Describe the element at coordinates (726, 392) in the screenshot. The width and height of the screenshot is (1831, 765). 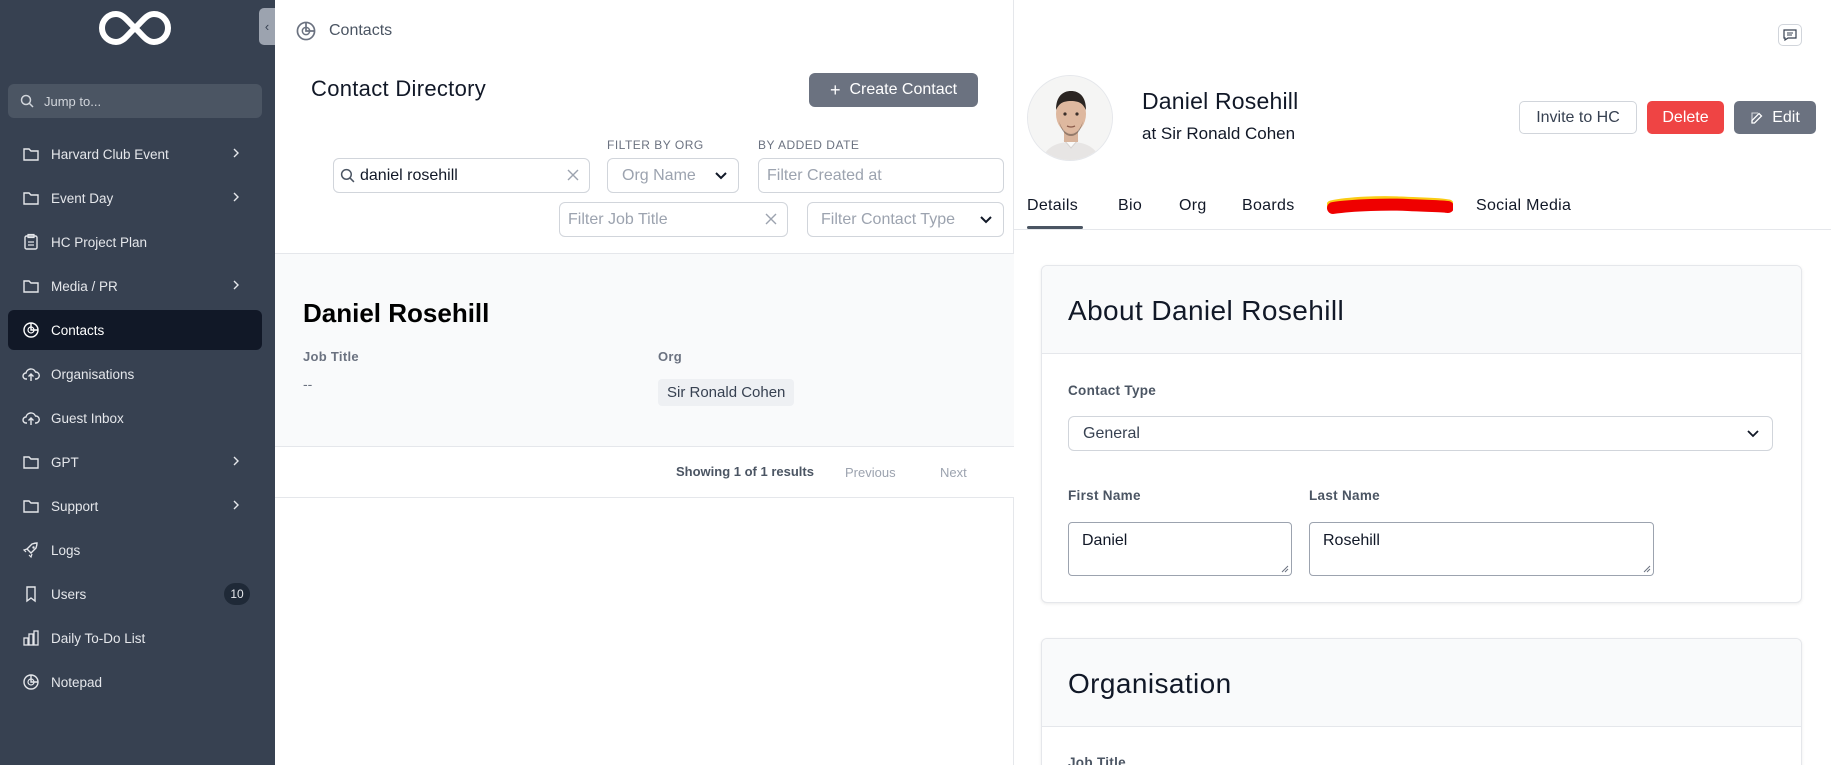
I see `org-chip: Sir Ronald Cohen` at that location.